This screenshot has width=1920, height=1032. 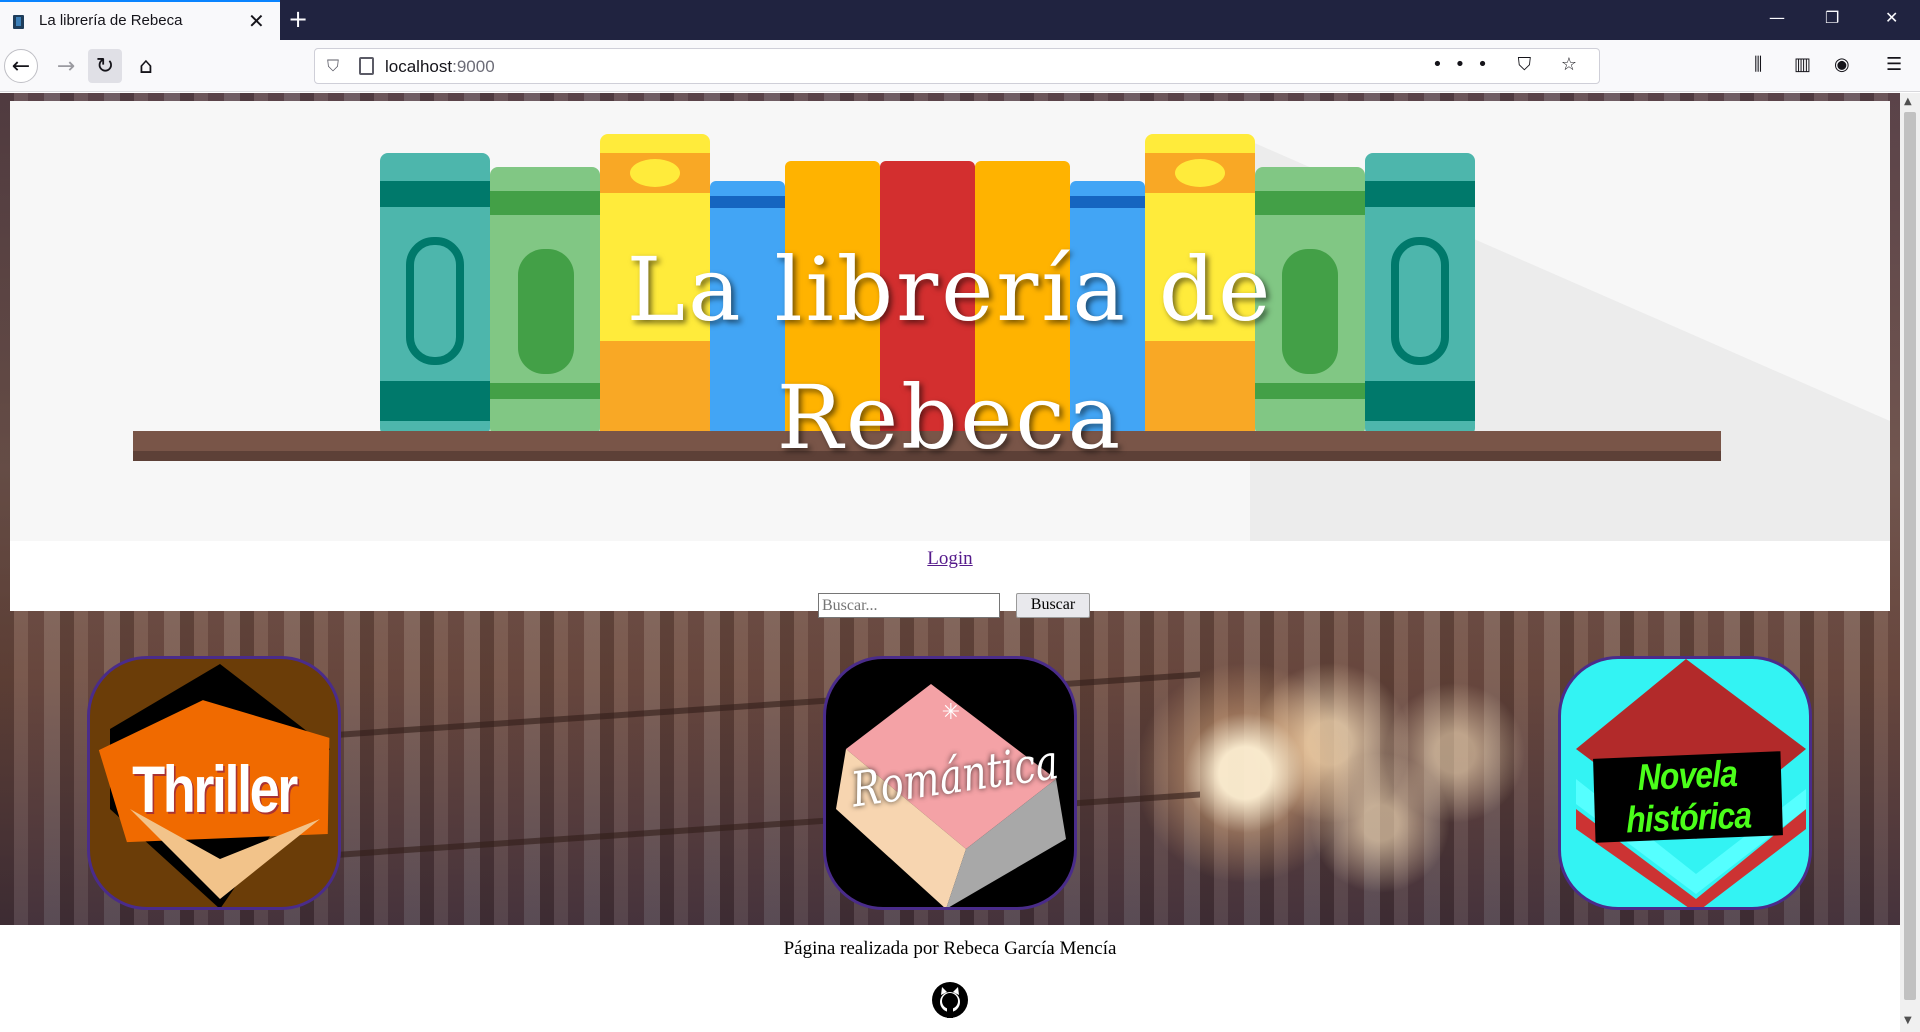 I want to click on genre-historica-label: Novela histórica, so click(x=1688, y=797).